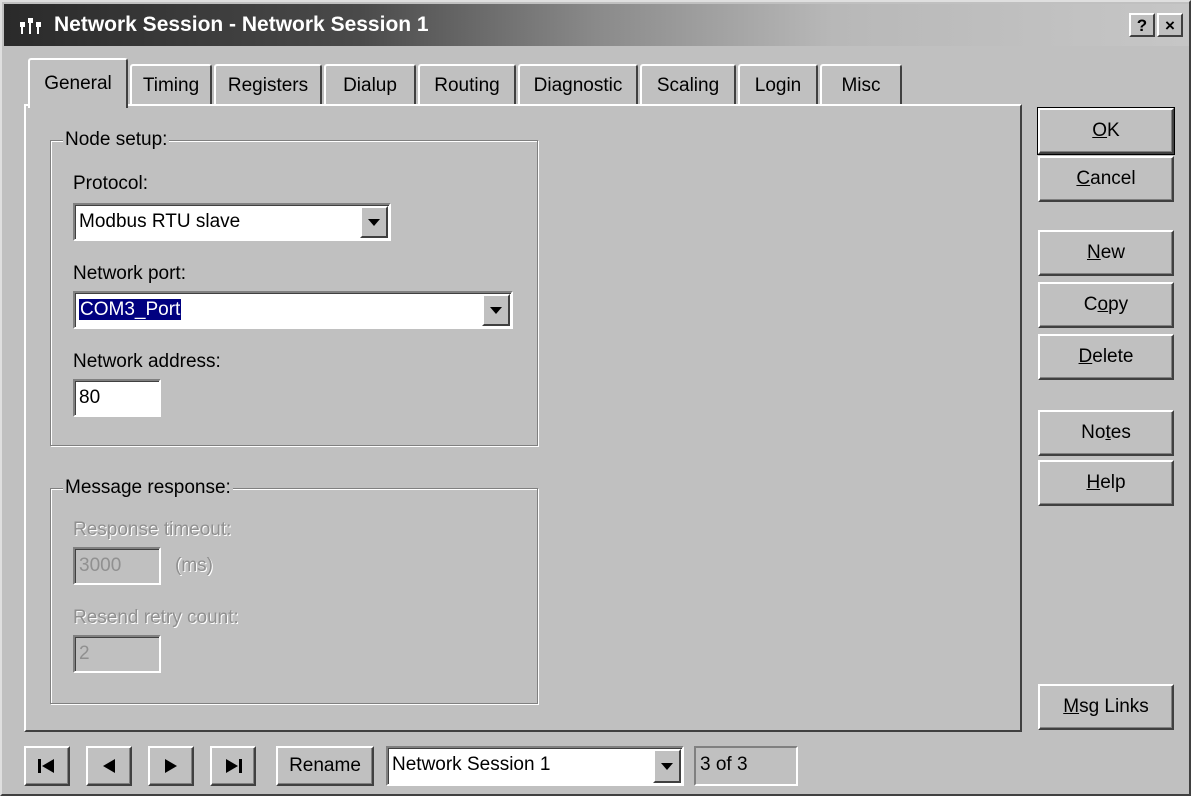 This screenshot has width=1191, height=796. What do you see at coordinates (746, 766) in the screenshot?
I see `record-counter: 3 of 3` at bounding box center [746, 766].